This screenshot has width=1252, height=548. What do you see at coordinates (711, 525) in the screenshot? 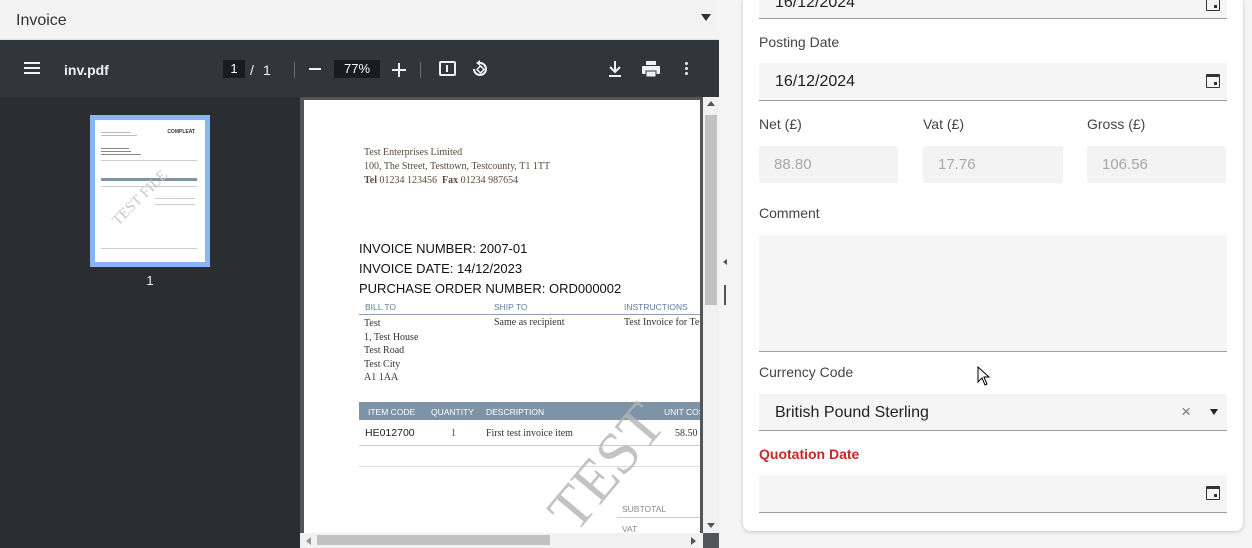
I see `scroll-down-icon` at bounding box center [711, 525].